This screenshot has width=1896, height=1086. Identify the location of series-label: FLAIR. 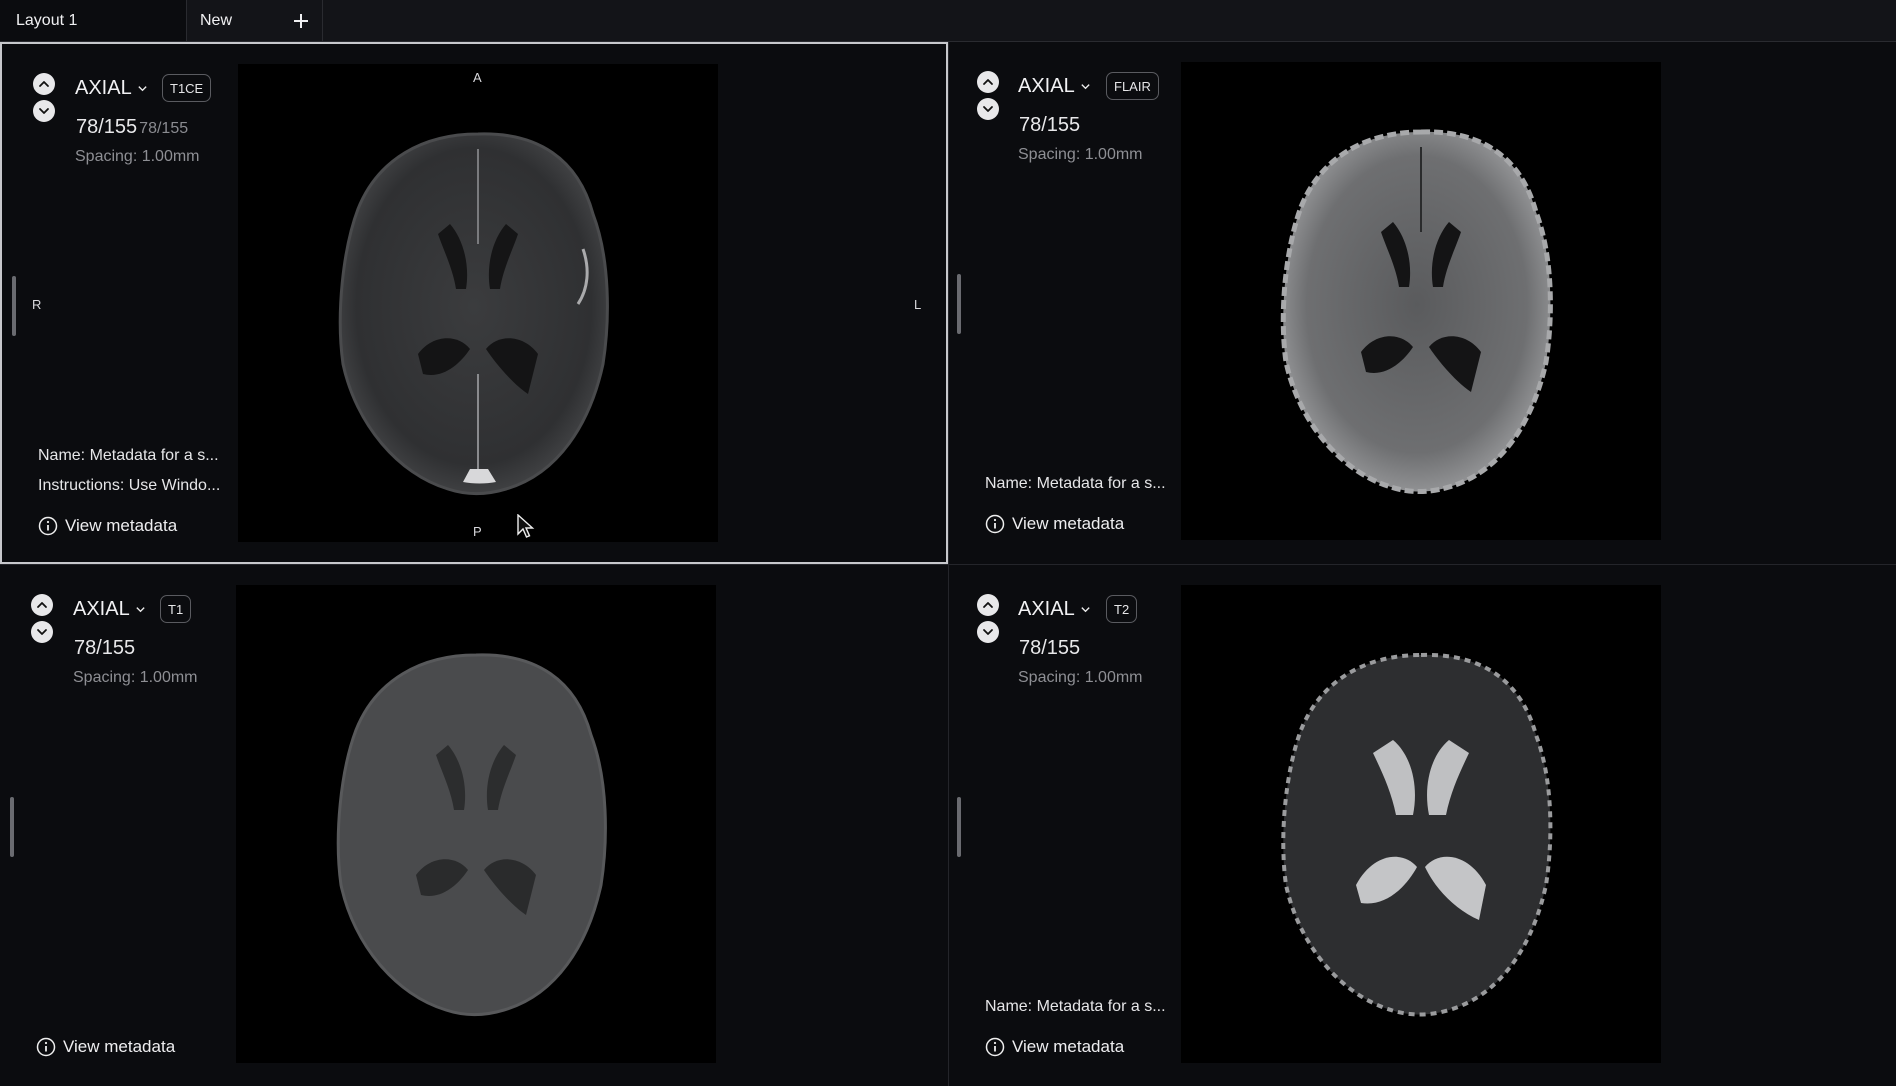
(1132, 86).